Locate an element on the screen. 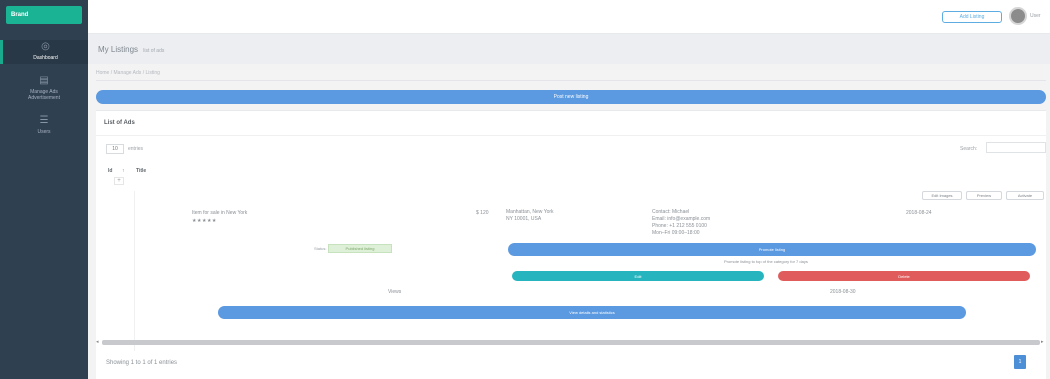  view-details-button: View details and statistics is located at coordinates (592, 312).